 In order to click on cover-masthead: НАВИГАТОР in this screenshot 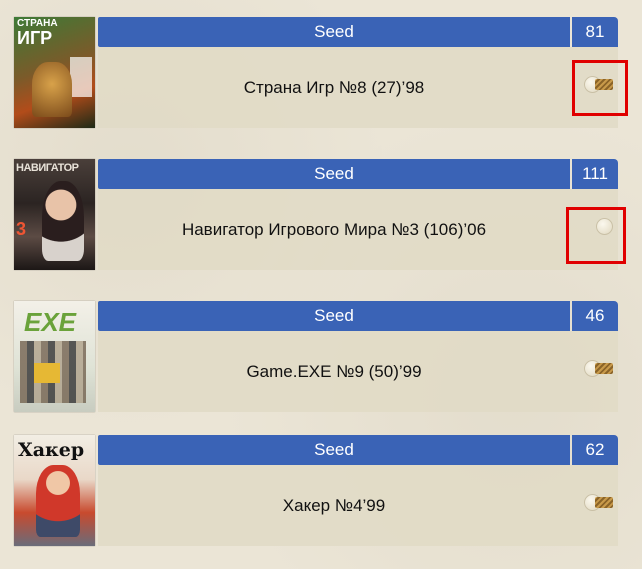, I will do `click(47, 168)`.